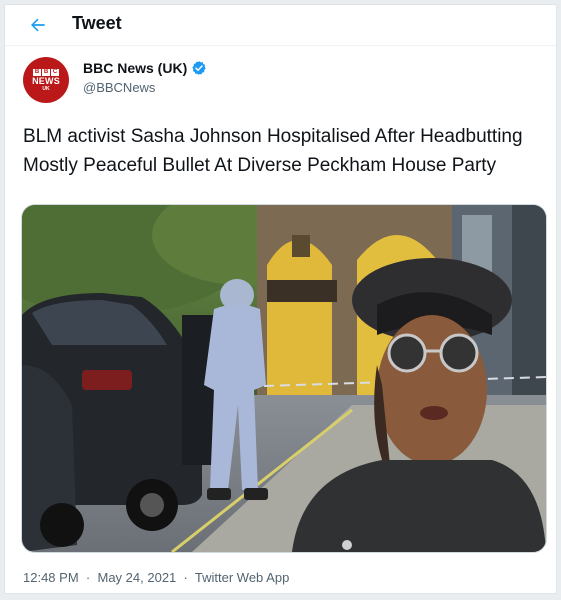  I want to click on arrow-left-icon, so click(38, 25).